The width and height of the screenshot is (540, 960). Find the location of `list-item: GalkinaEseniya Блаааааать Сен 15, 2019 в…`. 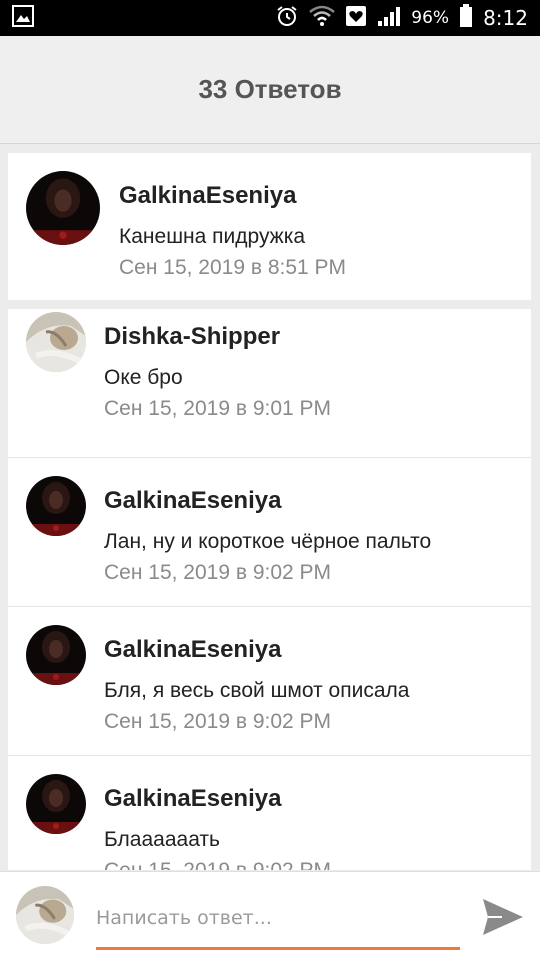

list-item: GalkinaEseniya Блаааааать Сен 15, 2019 в… is located at coordinates (269, 813).